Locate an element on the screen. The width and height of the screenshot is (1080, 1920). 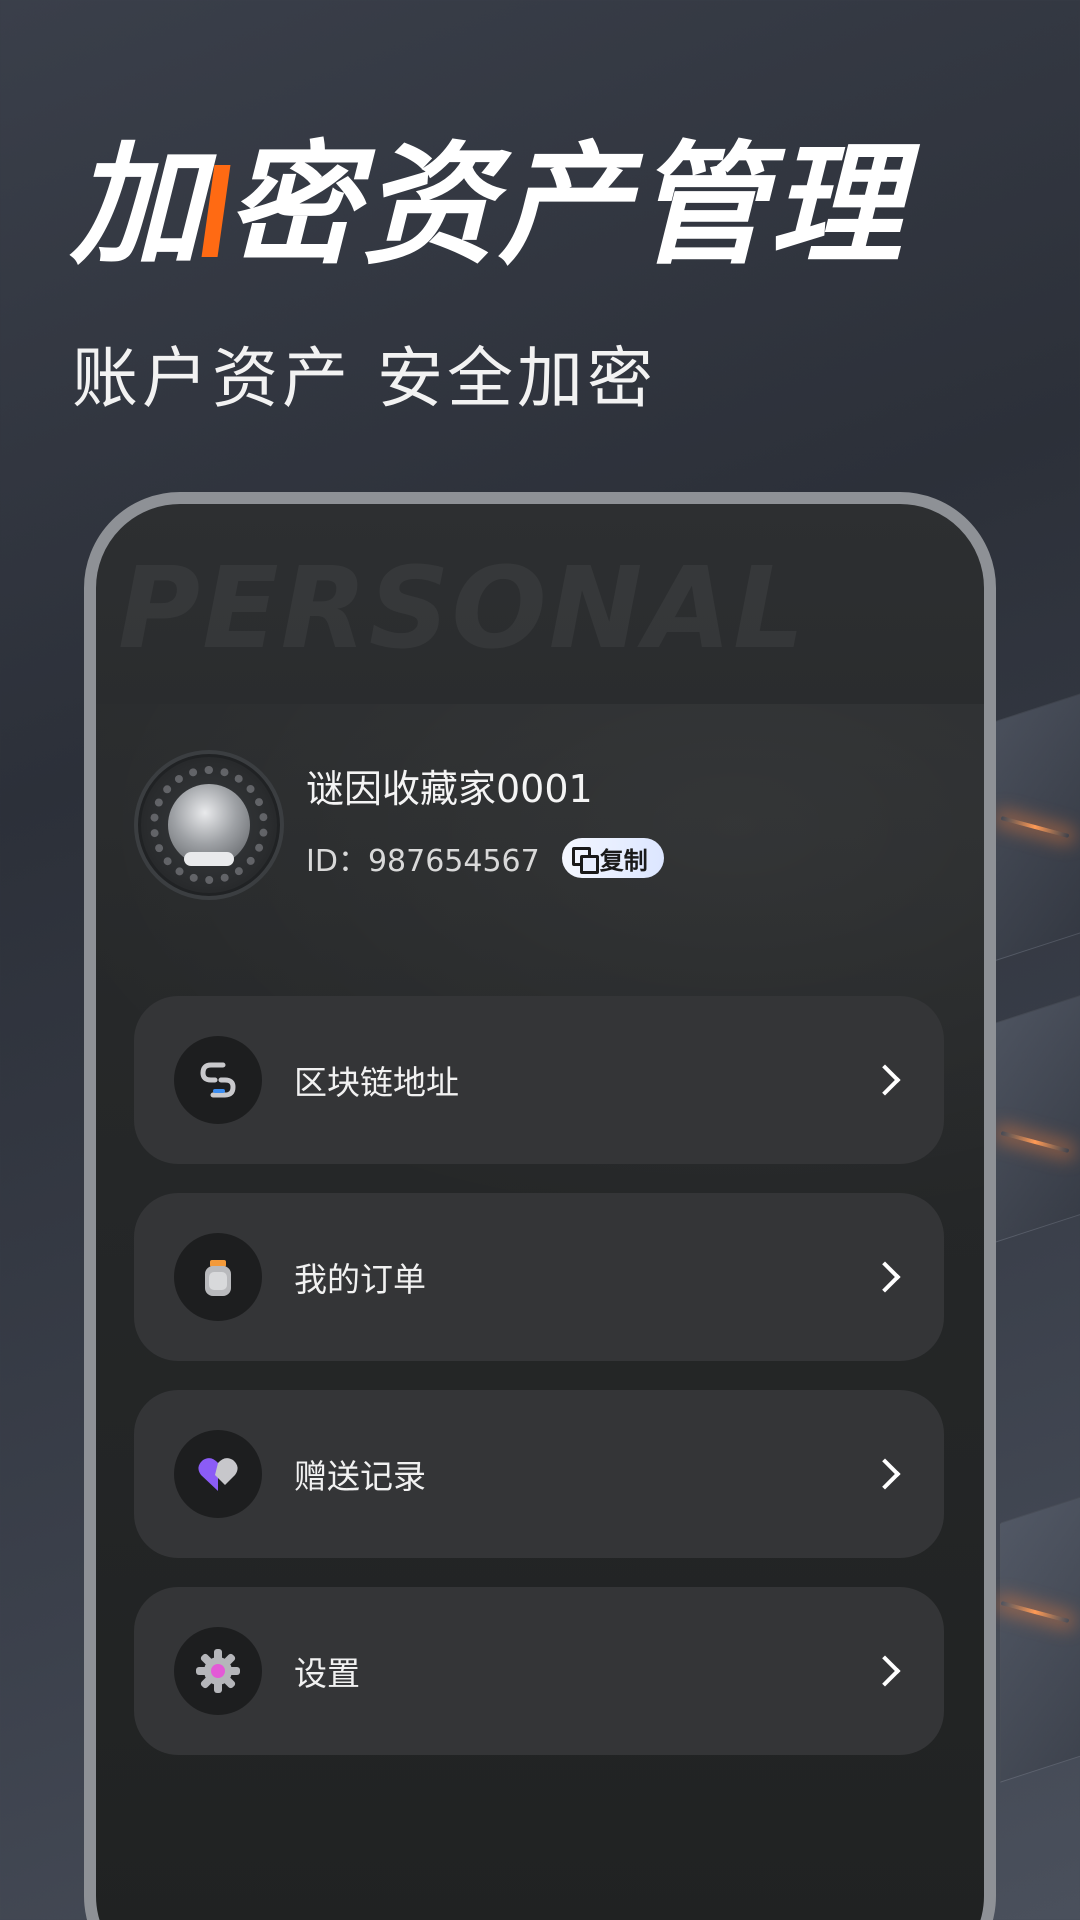
hero-title-part2: 密资产管理 is located at coordinates (566, 206).